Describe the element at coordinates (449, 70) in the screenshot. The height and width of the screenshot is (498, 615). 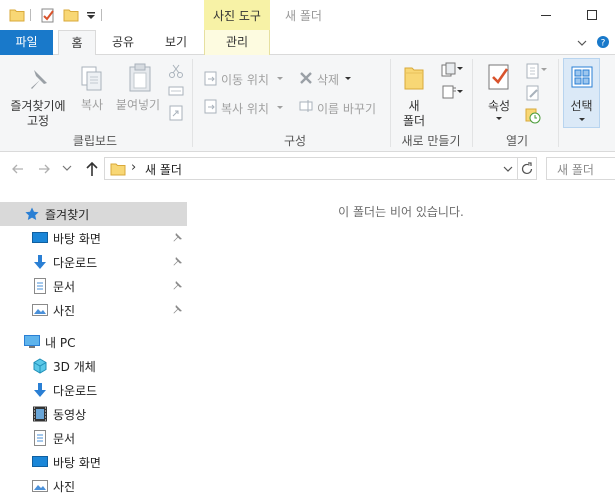
I see `new-item-icon` at that location.